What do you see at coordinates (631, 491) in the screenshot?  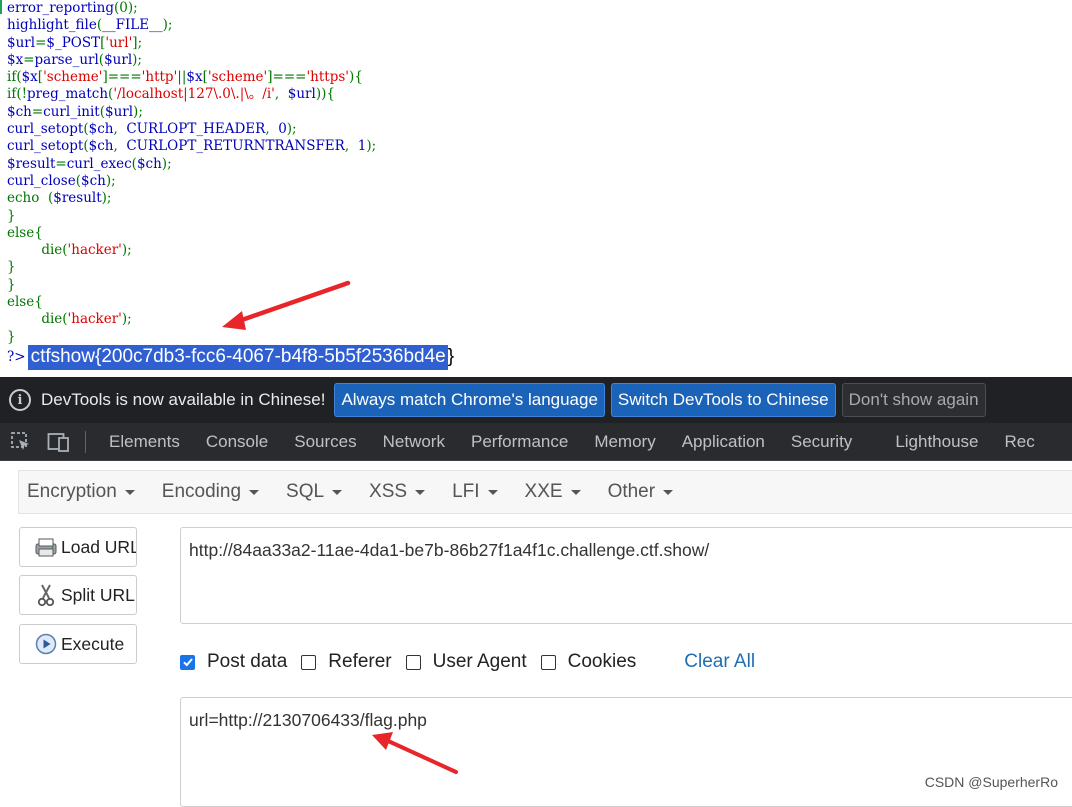 I see `menu-other-label: Other` at bounding box center [631, 491].